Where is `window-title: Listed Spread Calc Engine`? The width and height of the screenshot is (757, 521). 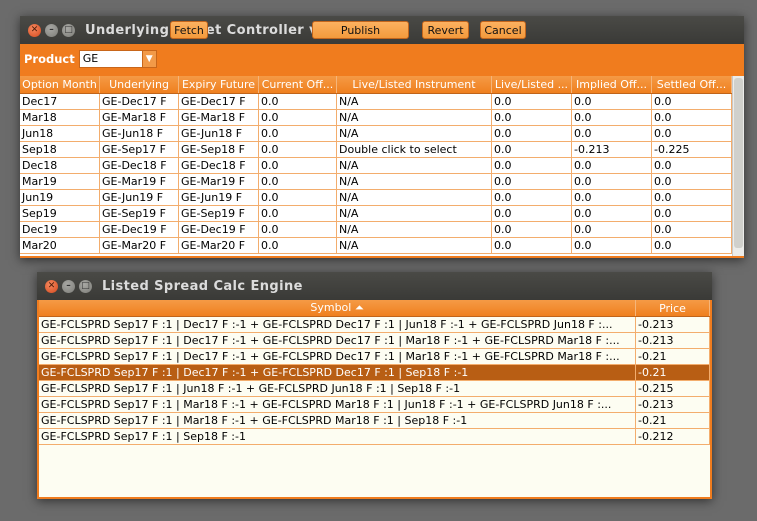 window-title: Listed Spread Calc Engine is located at coordinates (202, 286).